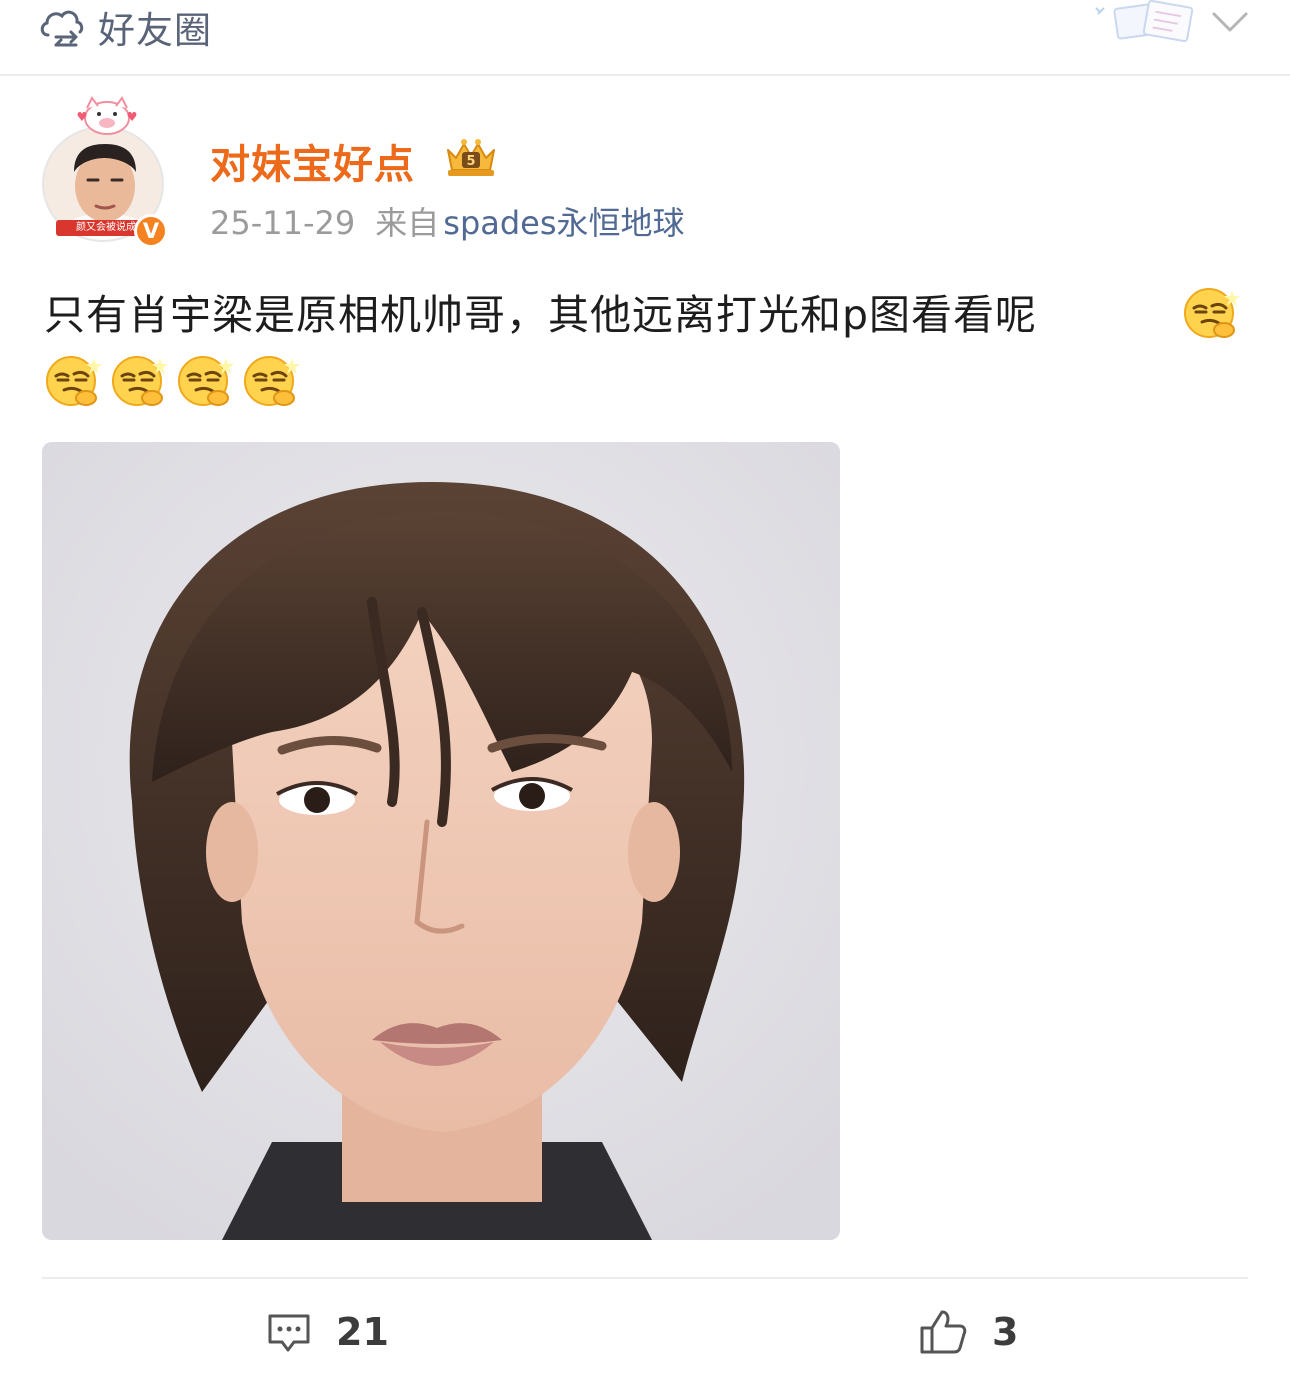 The image size is (1290, 1377). I want to click on thumbs-up-icon, so click(943, 1332).